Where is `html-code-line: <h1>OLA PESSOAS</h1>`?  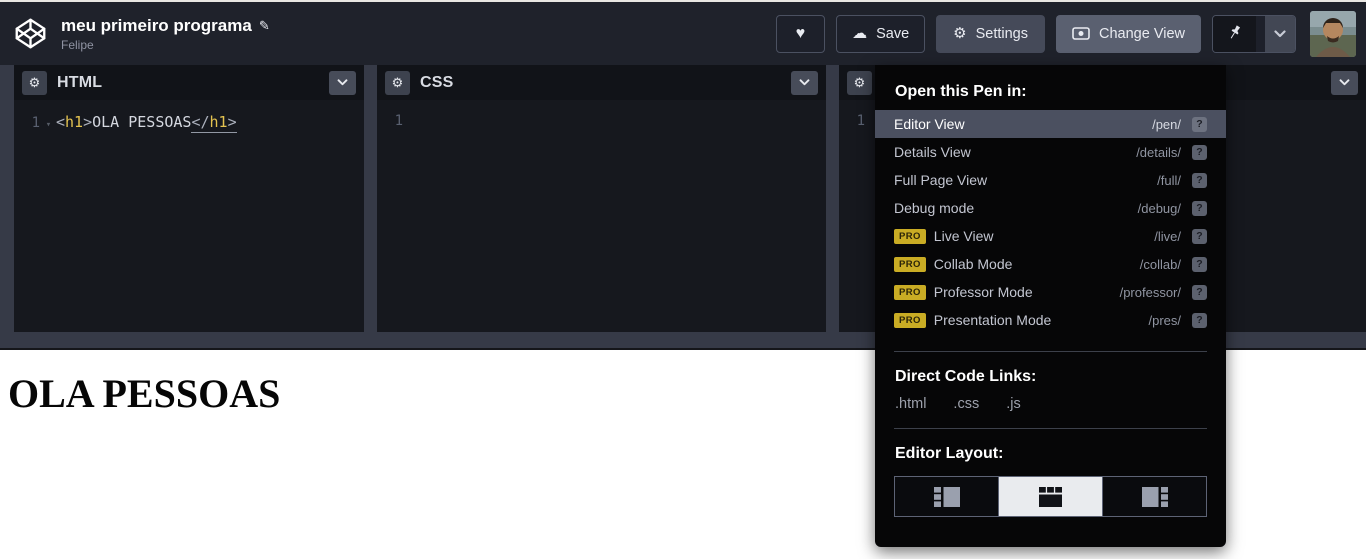 html-code-line: <h1>OLA PESSOAS</h1> is located at coordinates (146, 123).